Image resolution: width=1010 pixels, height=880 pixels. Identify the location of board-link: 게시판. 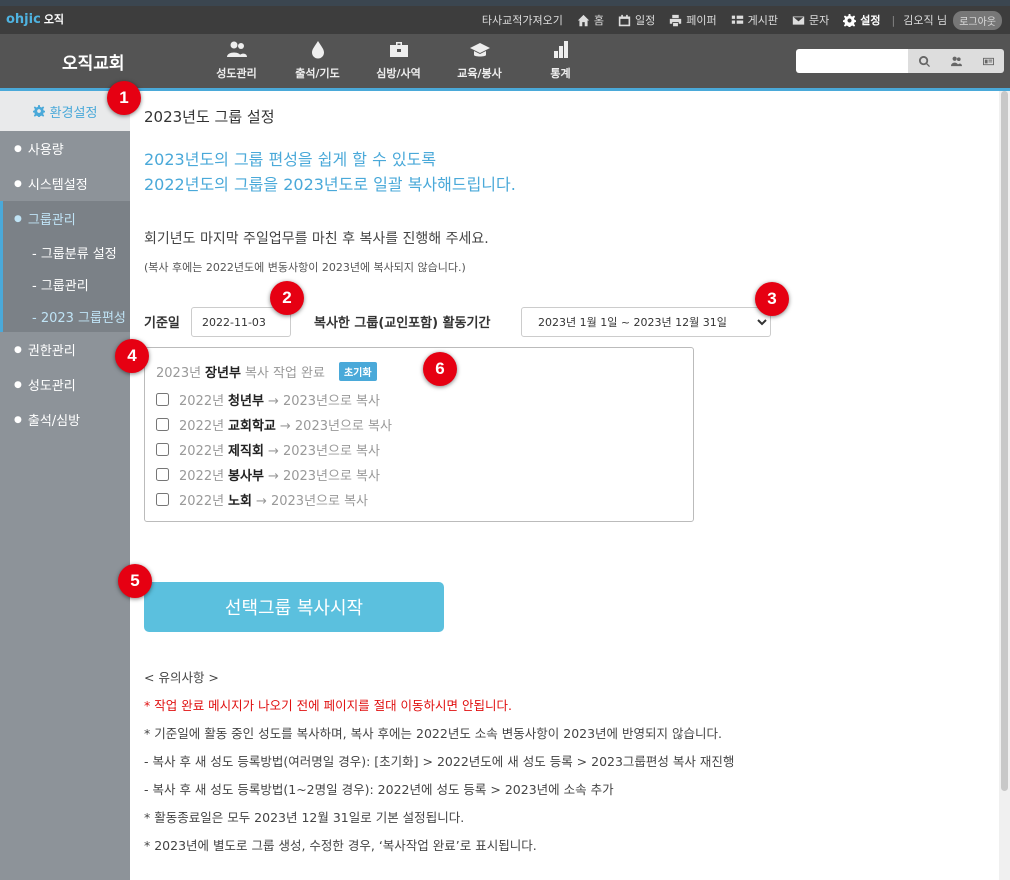
(754, 20).